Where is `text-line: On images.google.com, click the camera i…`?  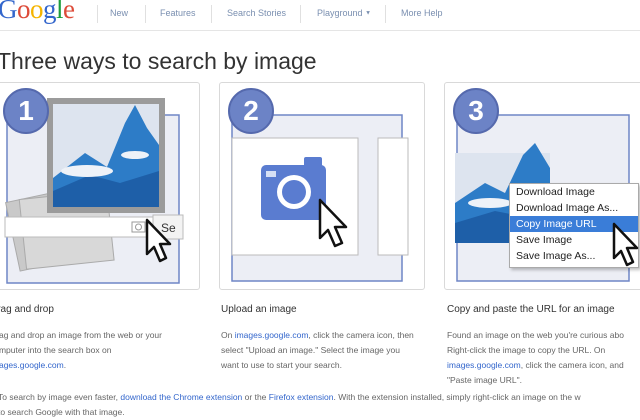
text-line: On images.google.com, click the camera i… is located at coordinates (317, 335).